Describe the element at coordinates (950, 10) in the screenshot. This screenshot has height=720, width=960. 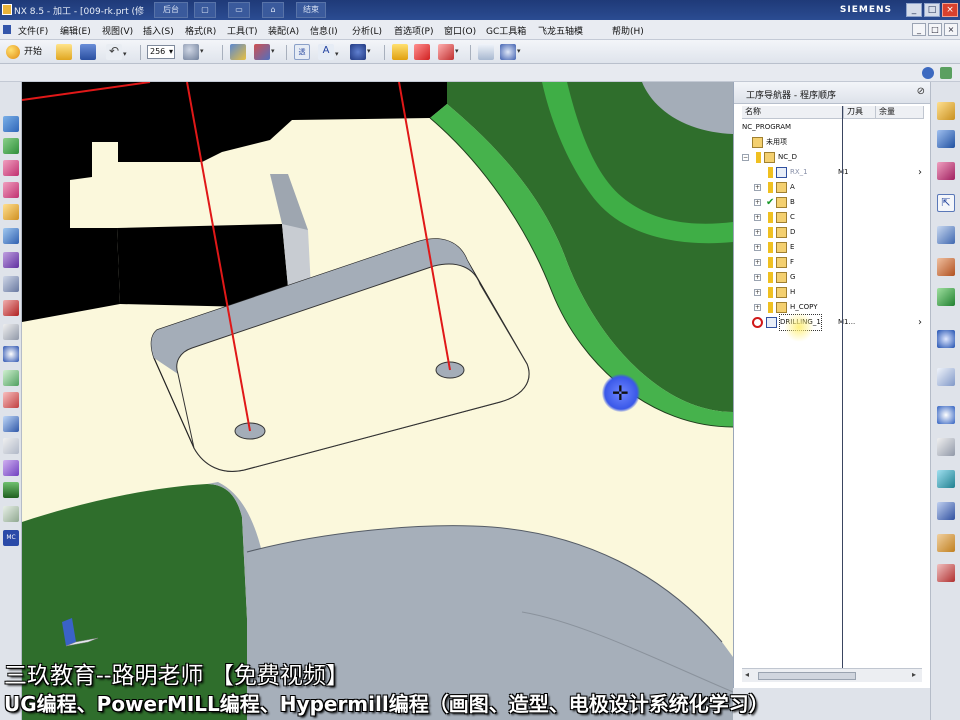
I see `close-button: ×` at that location.